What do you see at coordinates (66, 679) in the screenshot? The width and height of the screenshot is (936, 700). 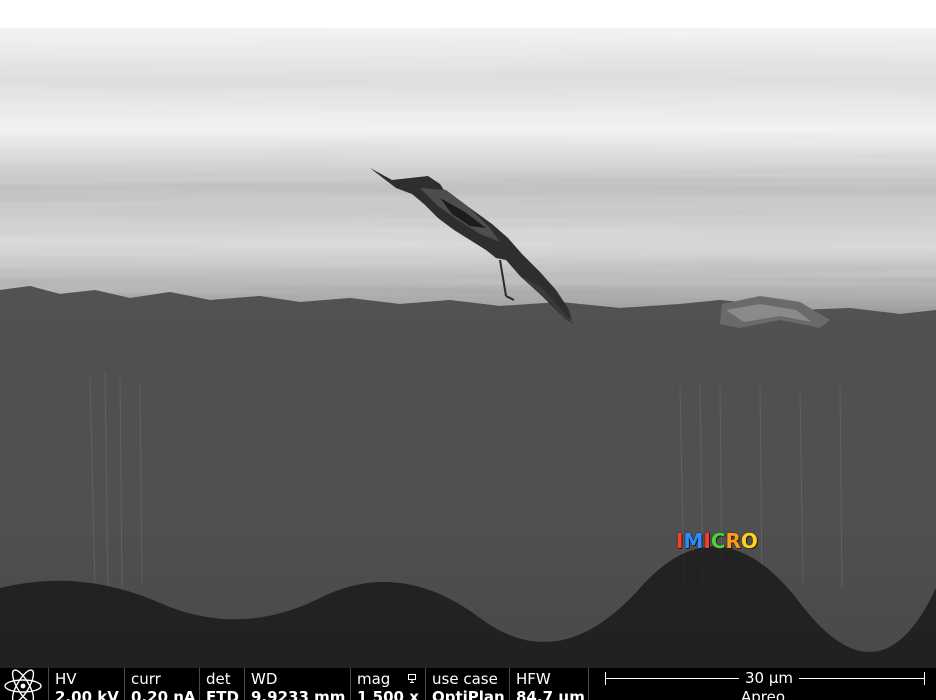 I see `hv-label: HV` at bounding box center [66, 679].